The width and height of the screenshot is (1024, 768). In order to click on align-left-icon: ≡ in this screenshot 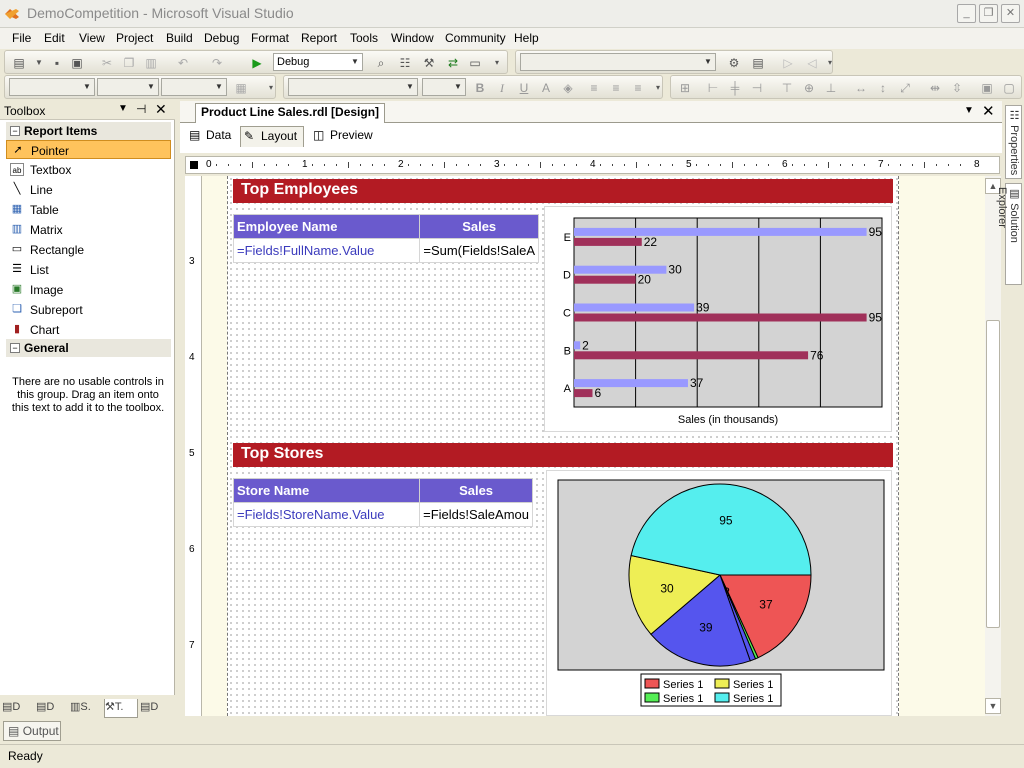, I will do `click(594, 88)`.